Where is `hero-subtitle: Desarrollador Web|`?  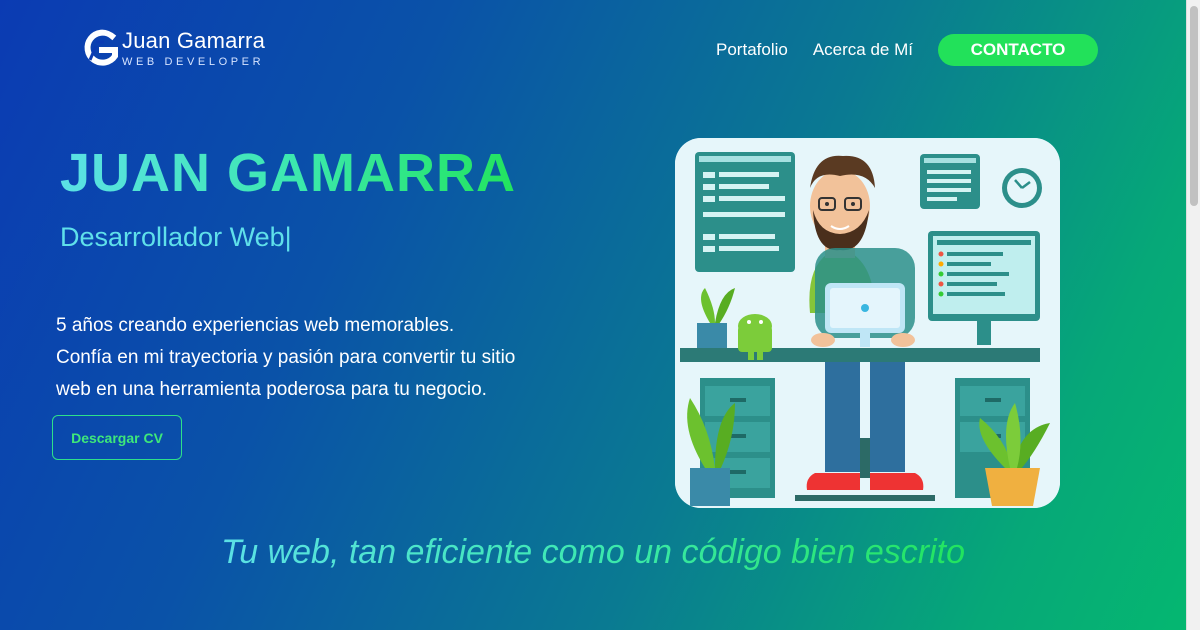
hero-subtitle: Desarrollador Web| is located at coordinates (176, 237).